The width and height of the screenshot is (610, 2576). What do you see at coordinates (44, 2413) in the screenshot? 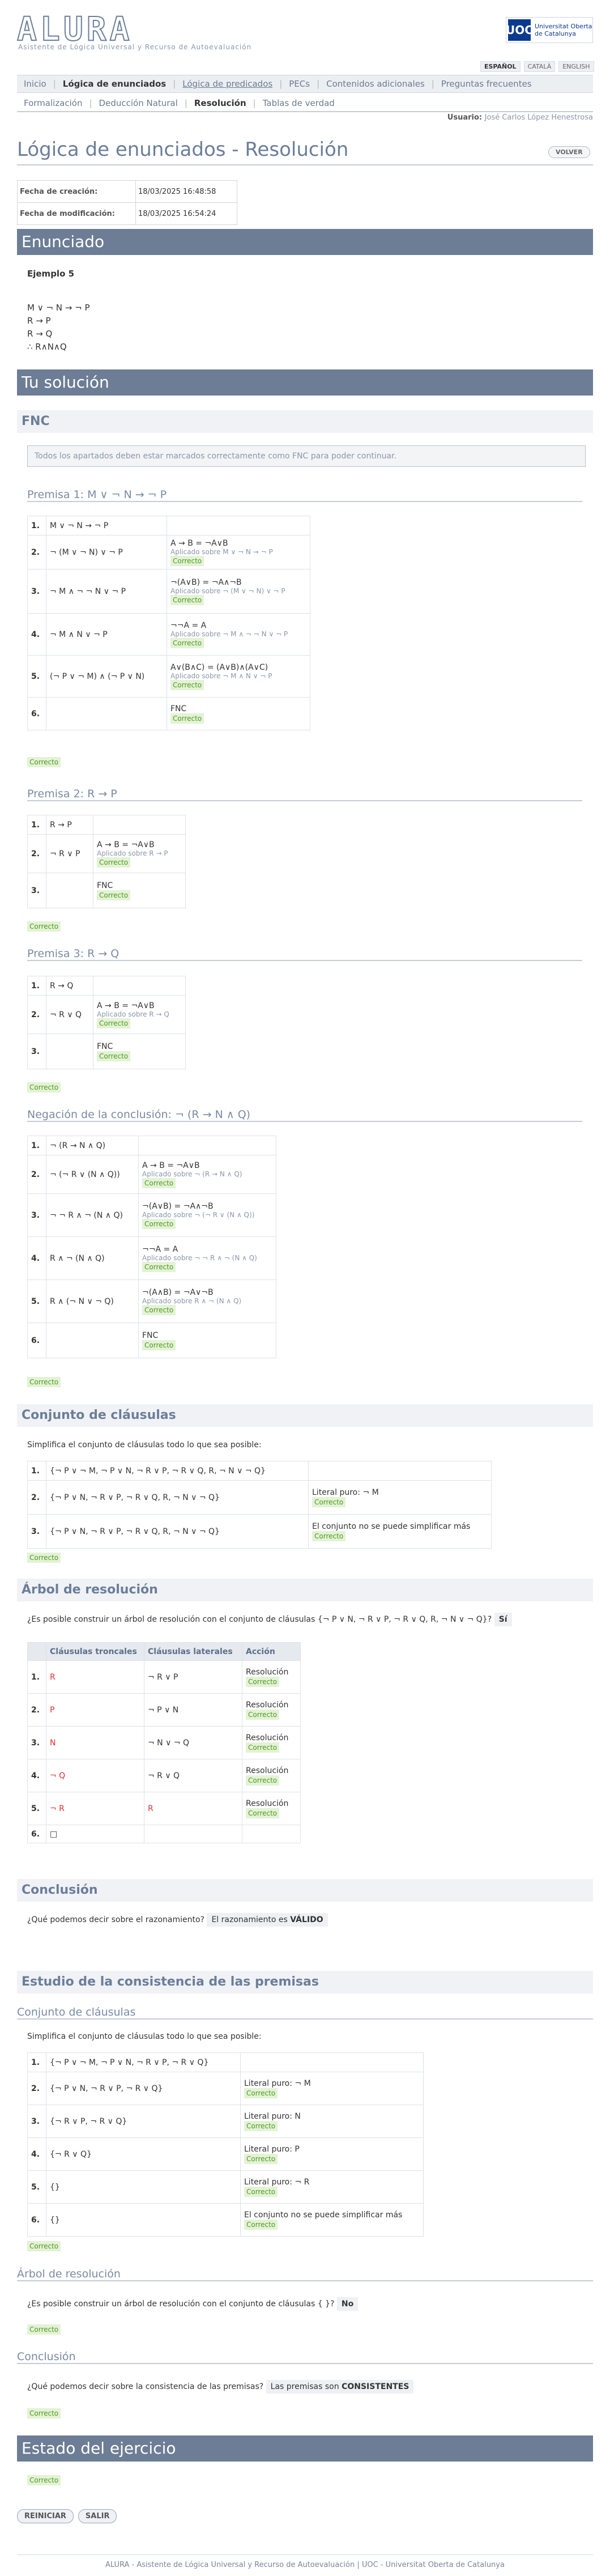
I see `consistencia-q3-correct: Correcto` at bounding box center [44, 2413].